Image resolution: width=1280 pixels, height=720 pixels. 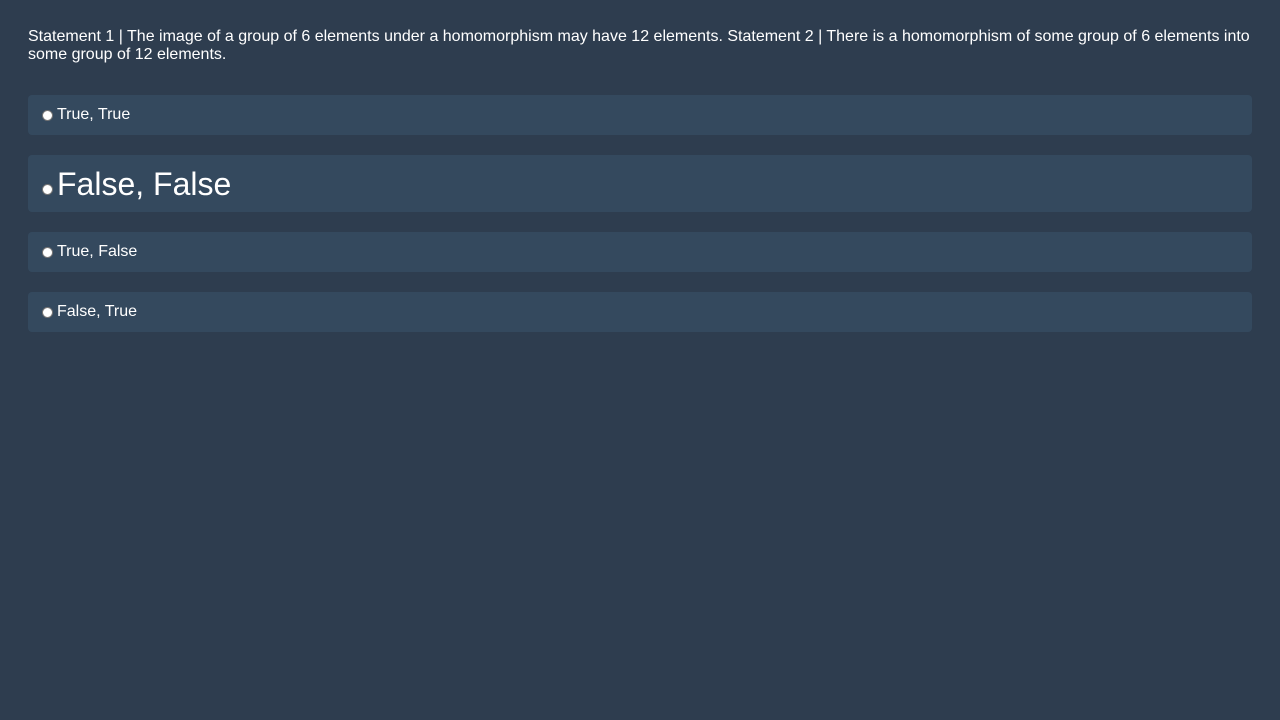 I want to click on option-true-true: True, True, so click(x=640, y=115).